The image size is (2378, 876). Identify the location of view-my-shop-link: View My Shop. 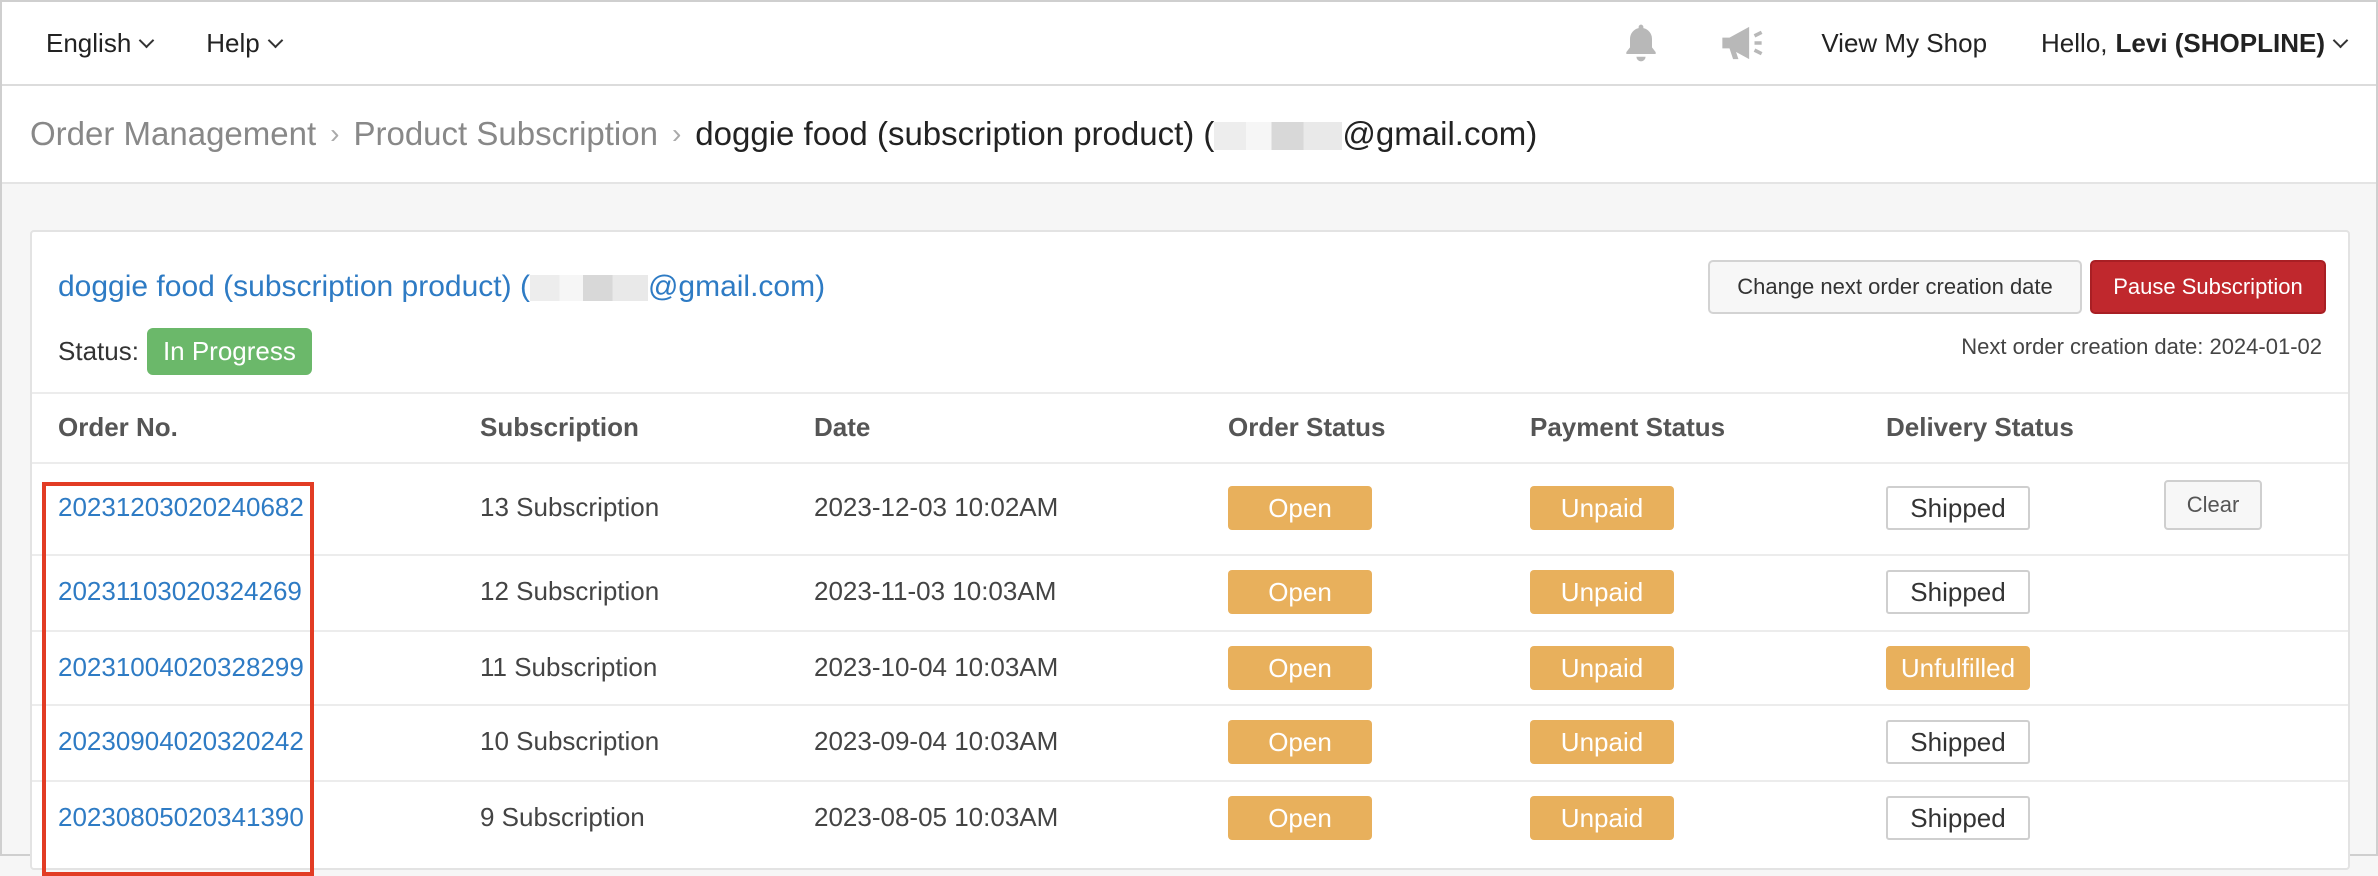
(1904, 43).